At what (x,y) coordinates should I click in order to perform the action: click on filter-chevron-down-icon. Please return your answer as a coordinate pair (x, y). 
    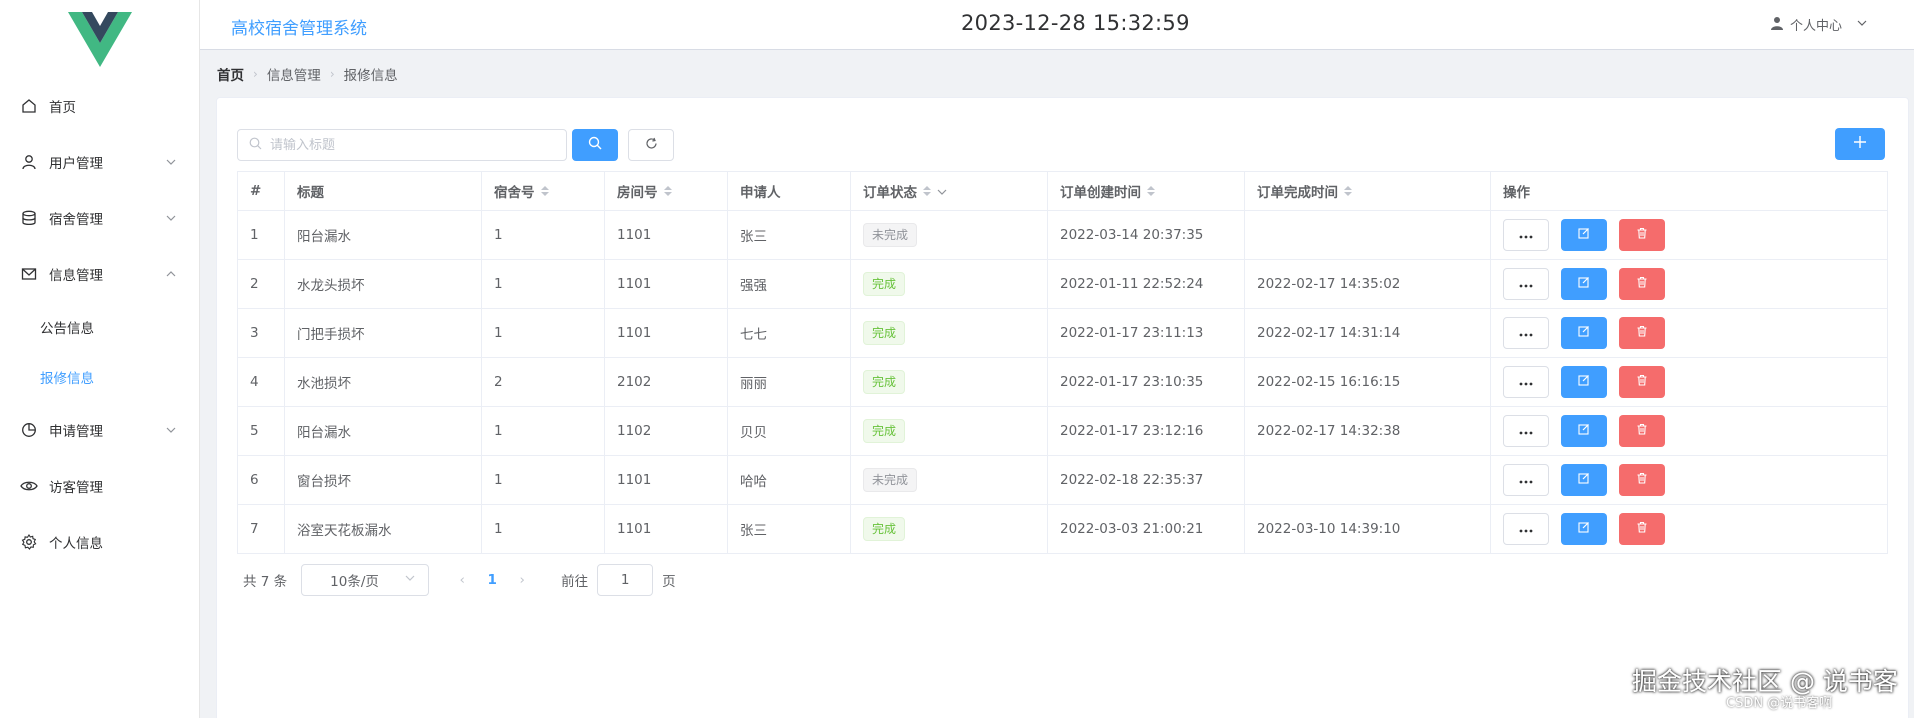
    Looking at the image, I should click on (942, 193).